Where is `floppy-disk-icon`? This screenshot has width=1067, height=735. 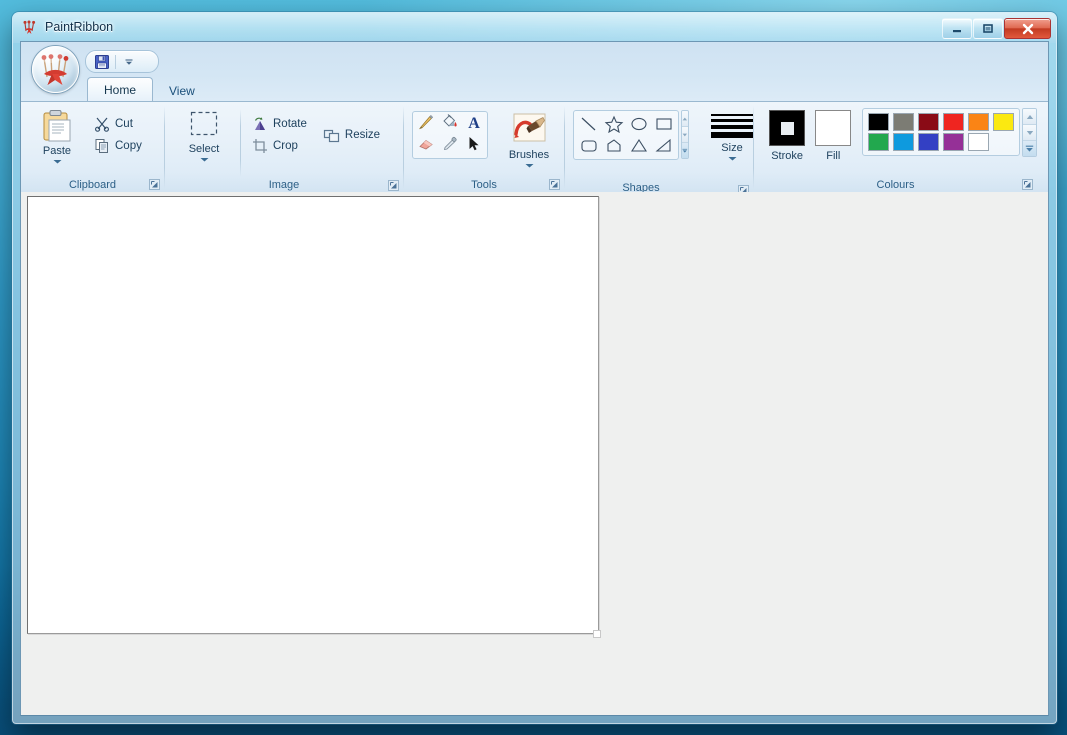
floppy-disk-icon is located at coordinates (102, 62).